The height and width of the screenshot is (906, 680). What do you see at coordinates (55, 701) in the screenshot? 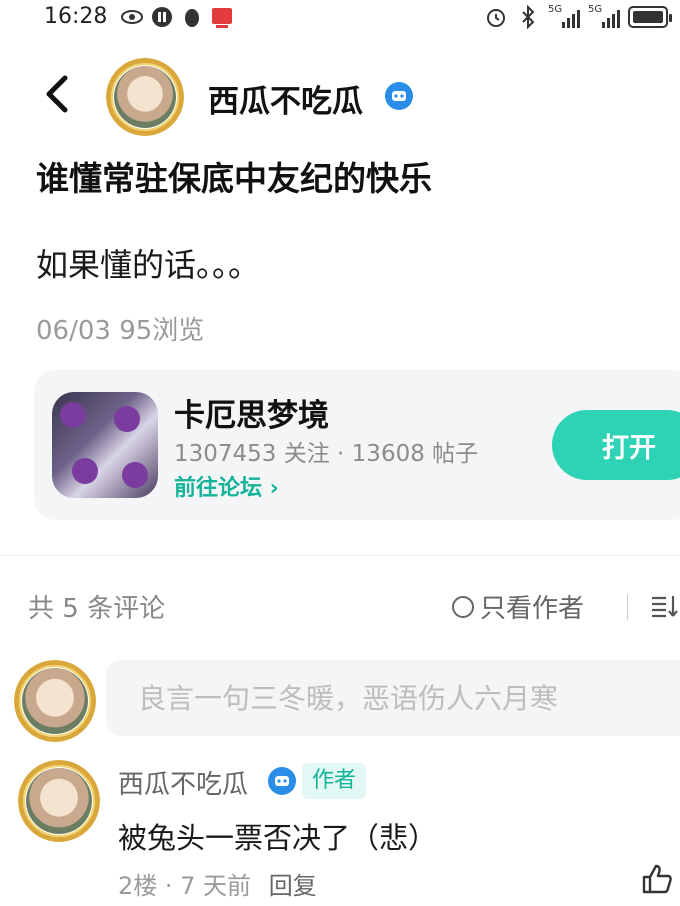
I see `my-avatar` at bounding box center [55, 701].